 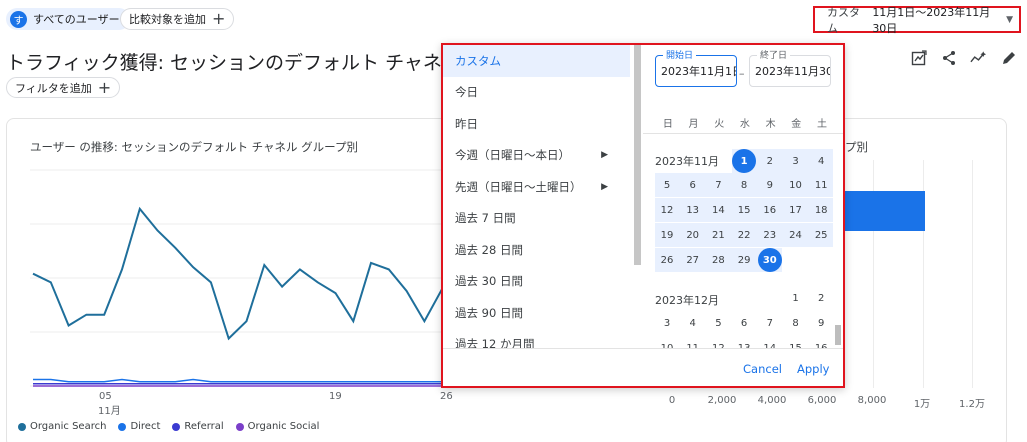 What do you see at coordinates (105, 396) in the screenshot?
I see `x-tick-label: 05` at bounding box center [105, 396].